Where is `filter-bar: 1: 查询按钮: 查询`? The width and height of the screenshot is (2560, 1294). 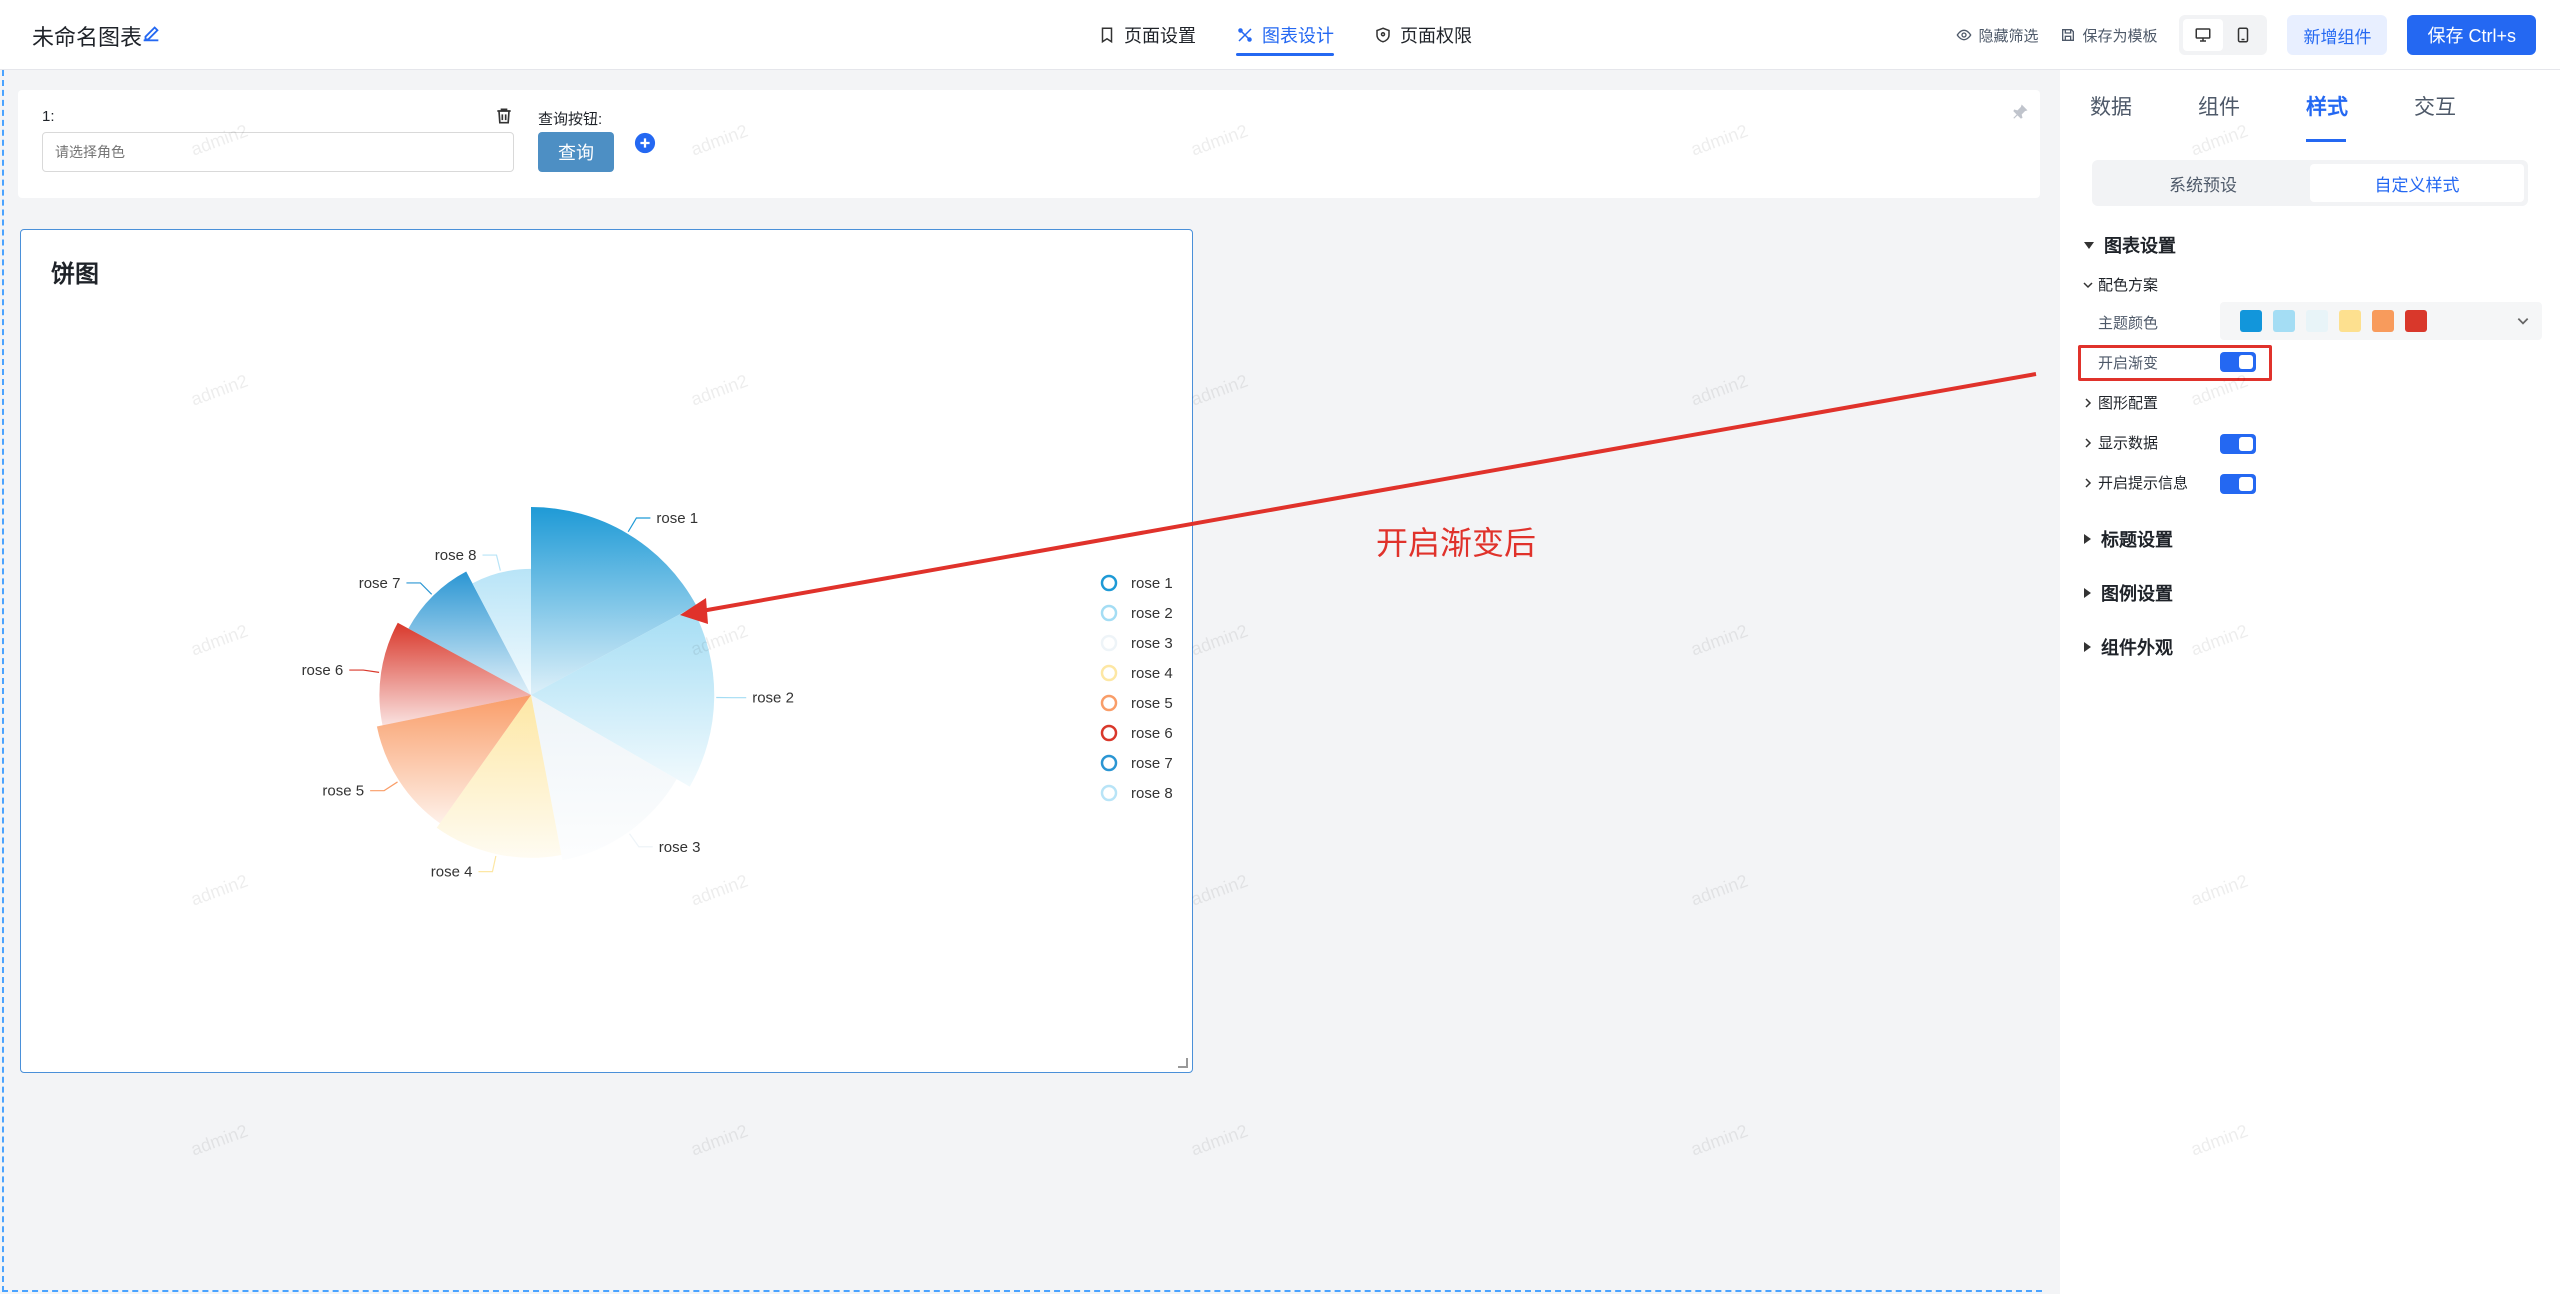 filter-bar: 1: 查询按钮: 查询 is located at coordinates (1029, 144).